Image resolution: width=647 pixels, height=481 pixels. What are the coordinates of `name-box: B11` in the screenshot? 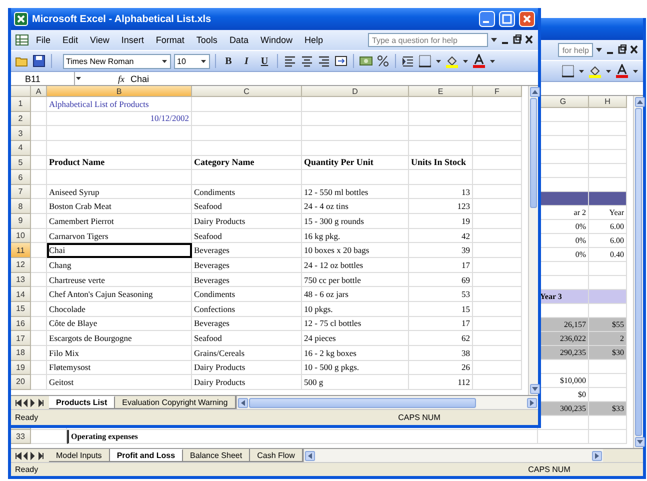 It's located at (43, 78).